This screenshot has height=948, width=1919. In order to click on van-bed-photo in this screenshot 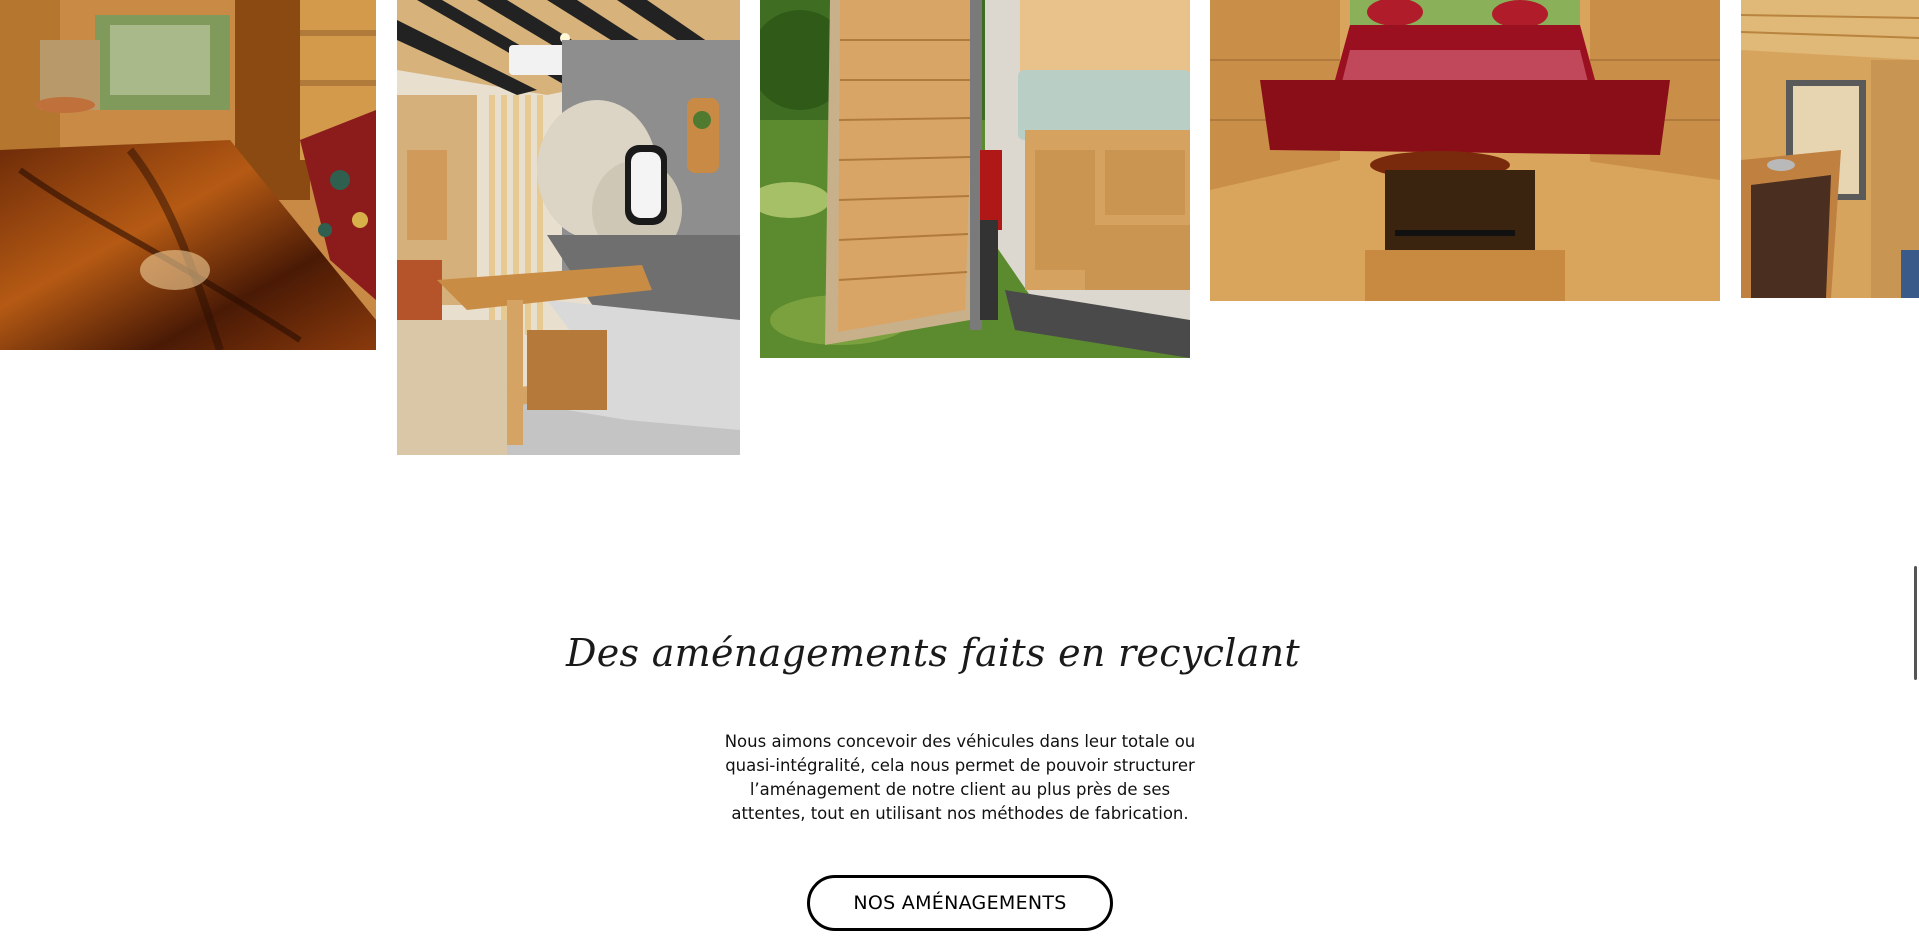, I will do `click(1465, 150)`.